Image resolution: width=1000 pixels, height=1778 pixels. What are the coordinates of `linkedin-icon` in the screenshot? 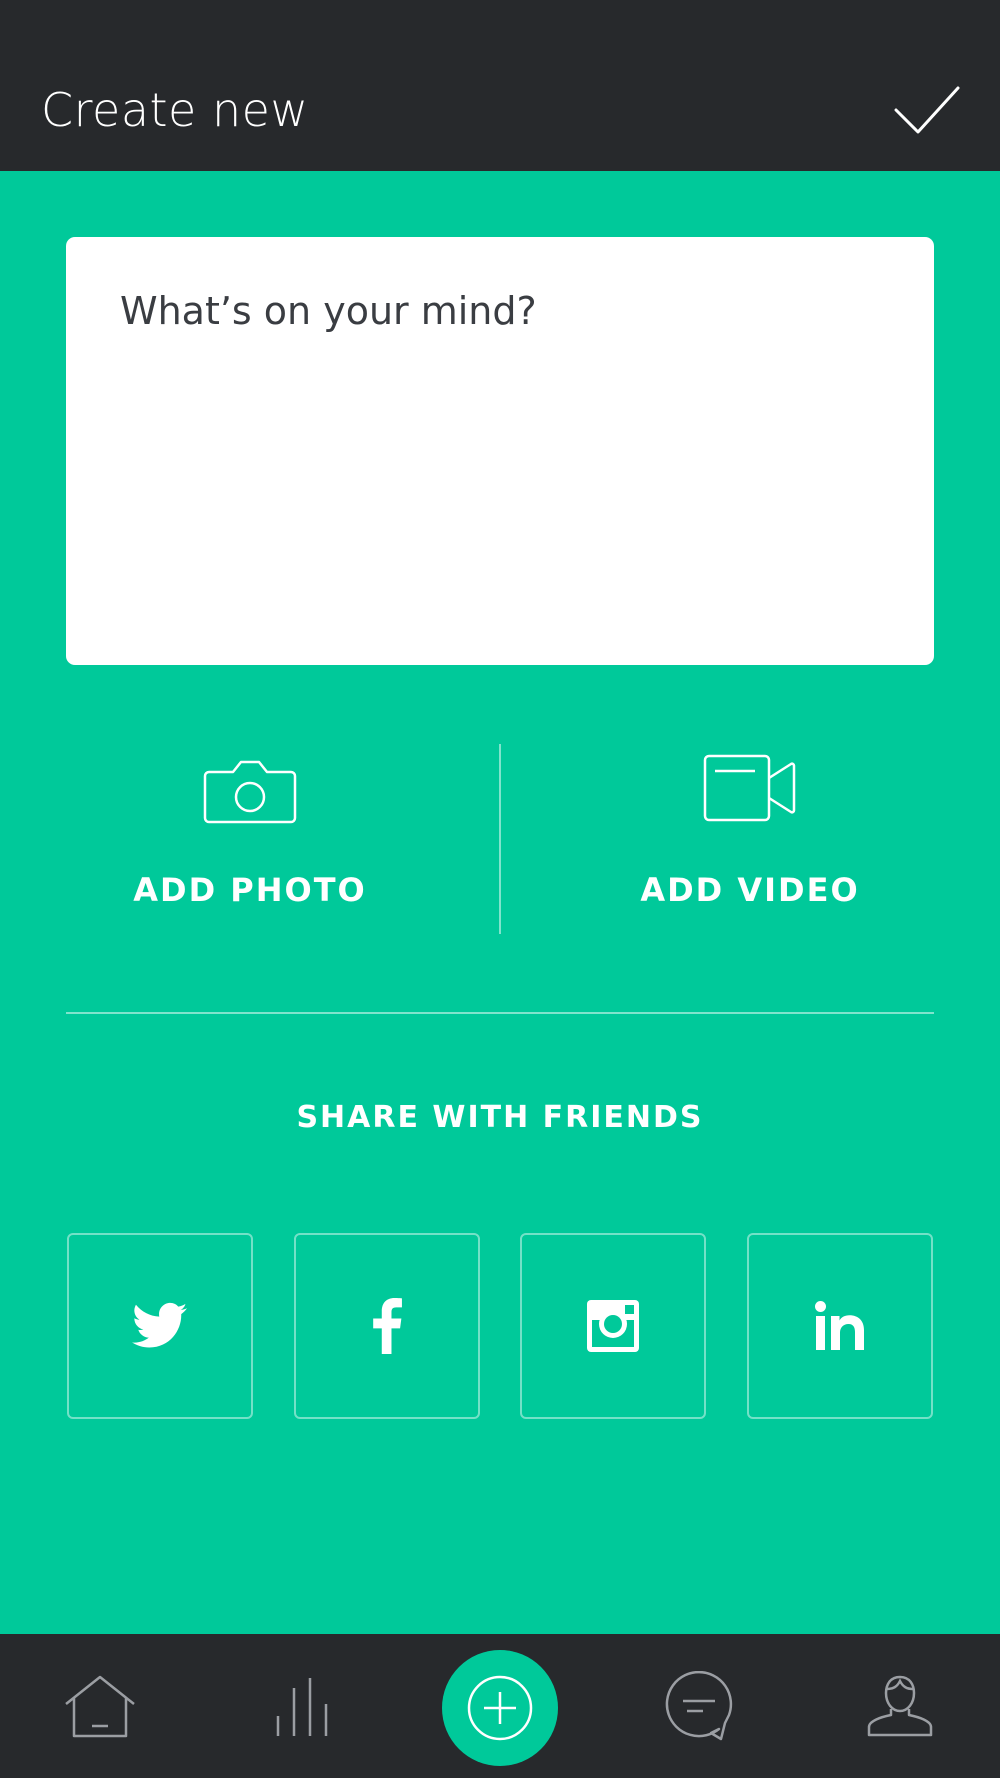 It's located at (839, 1325).